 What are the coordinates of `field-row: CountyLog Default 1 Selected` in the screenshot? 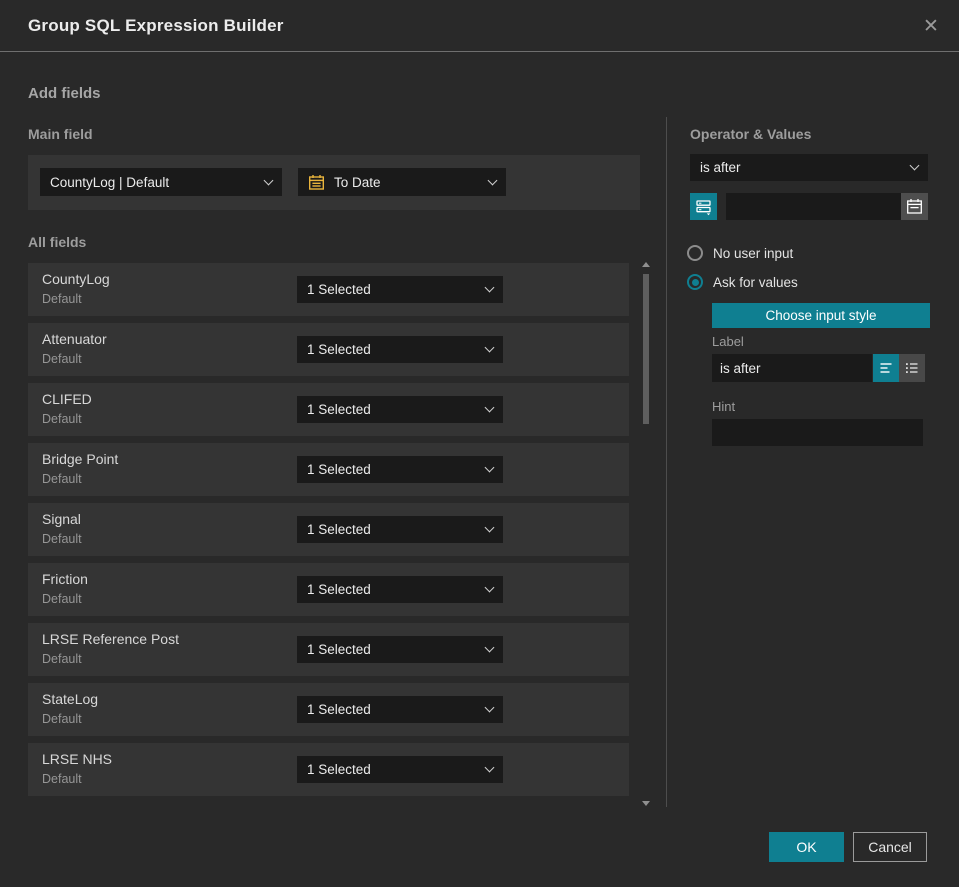 It's located at (328, 289).